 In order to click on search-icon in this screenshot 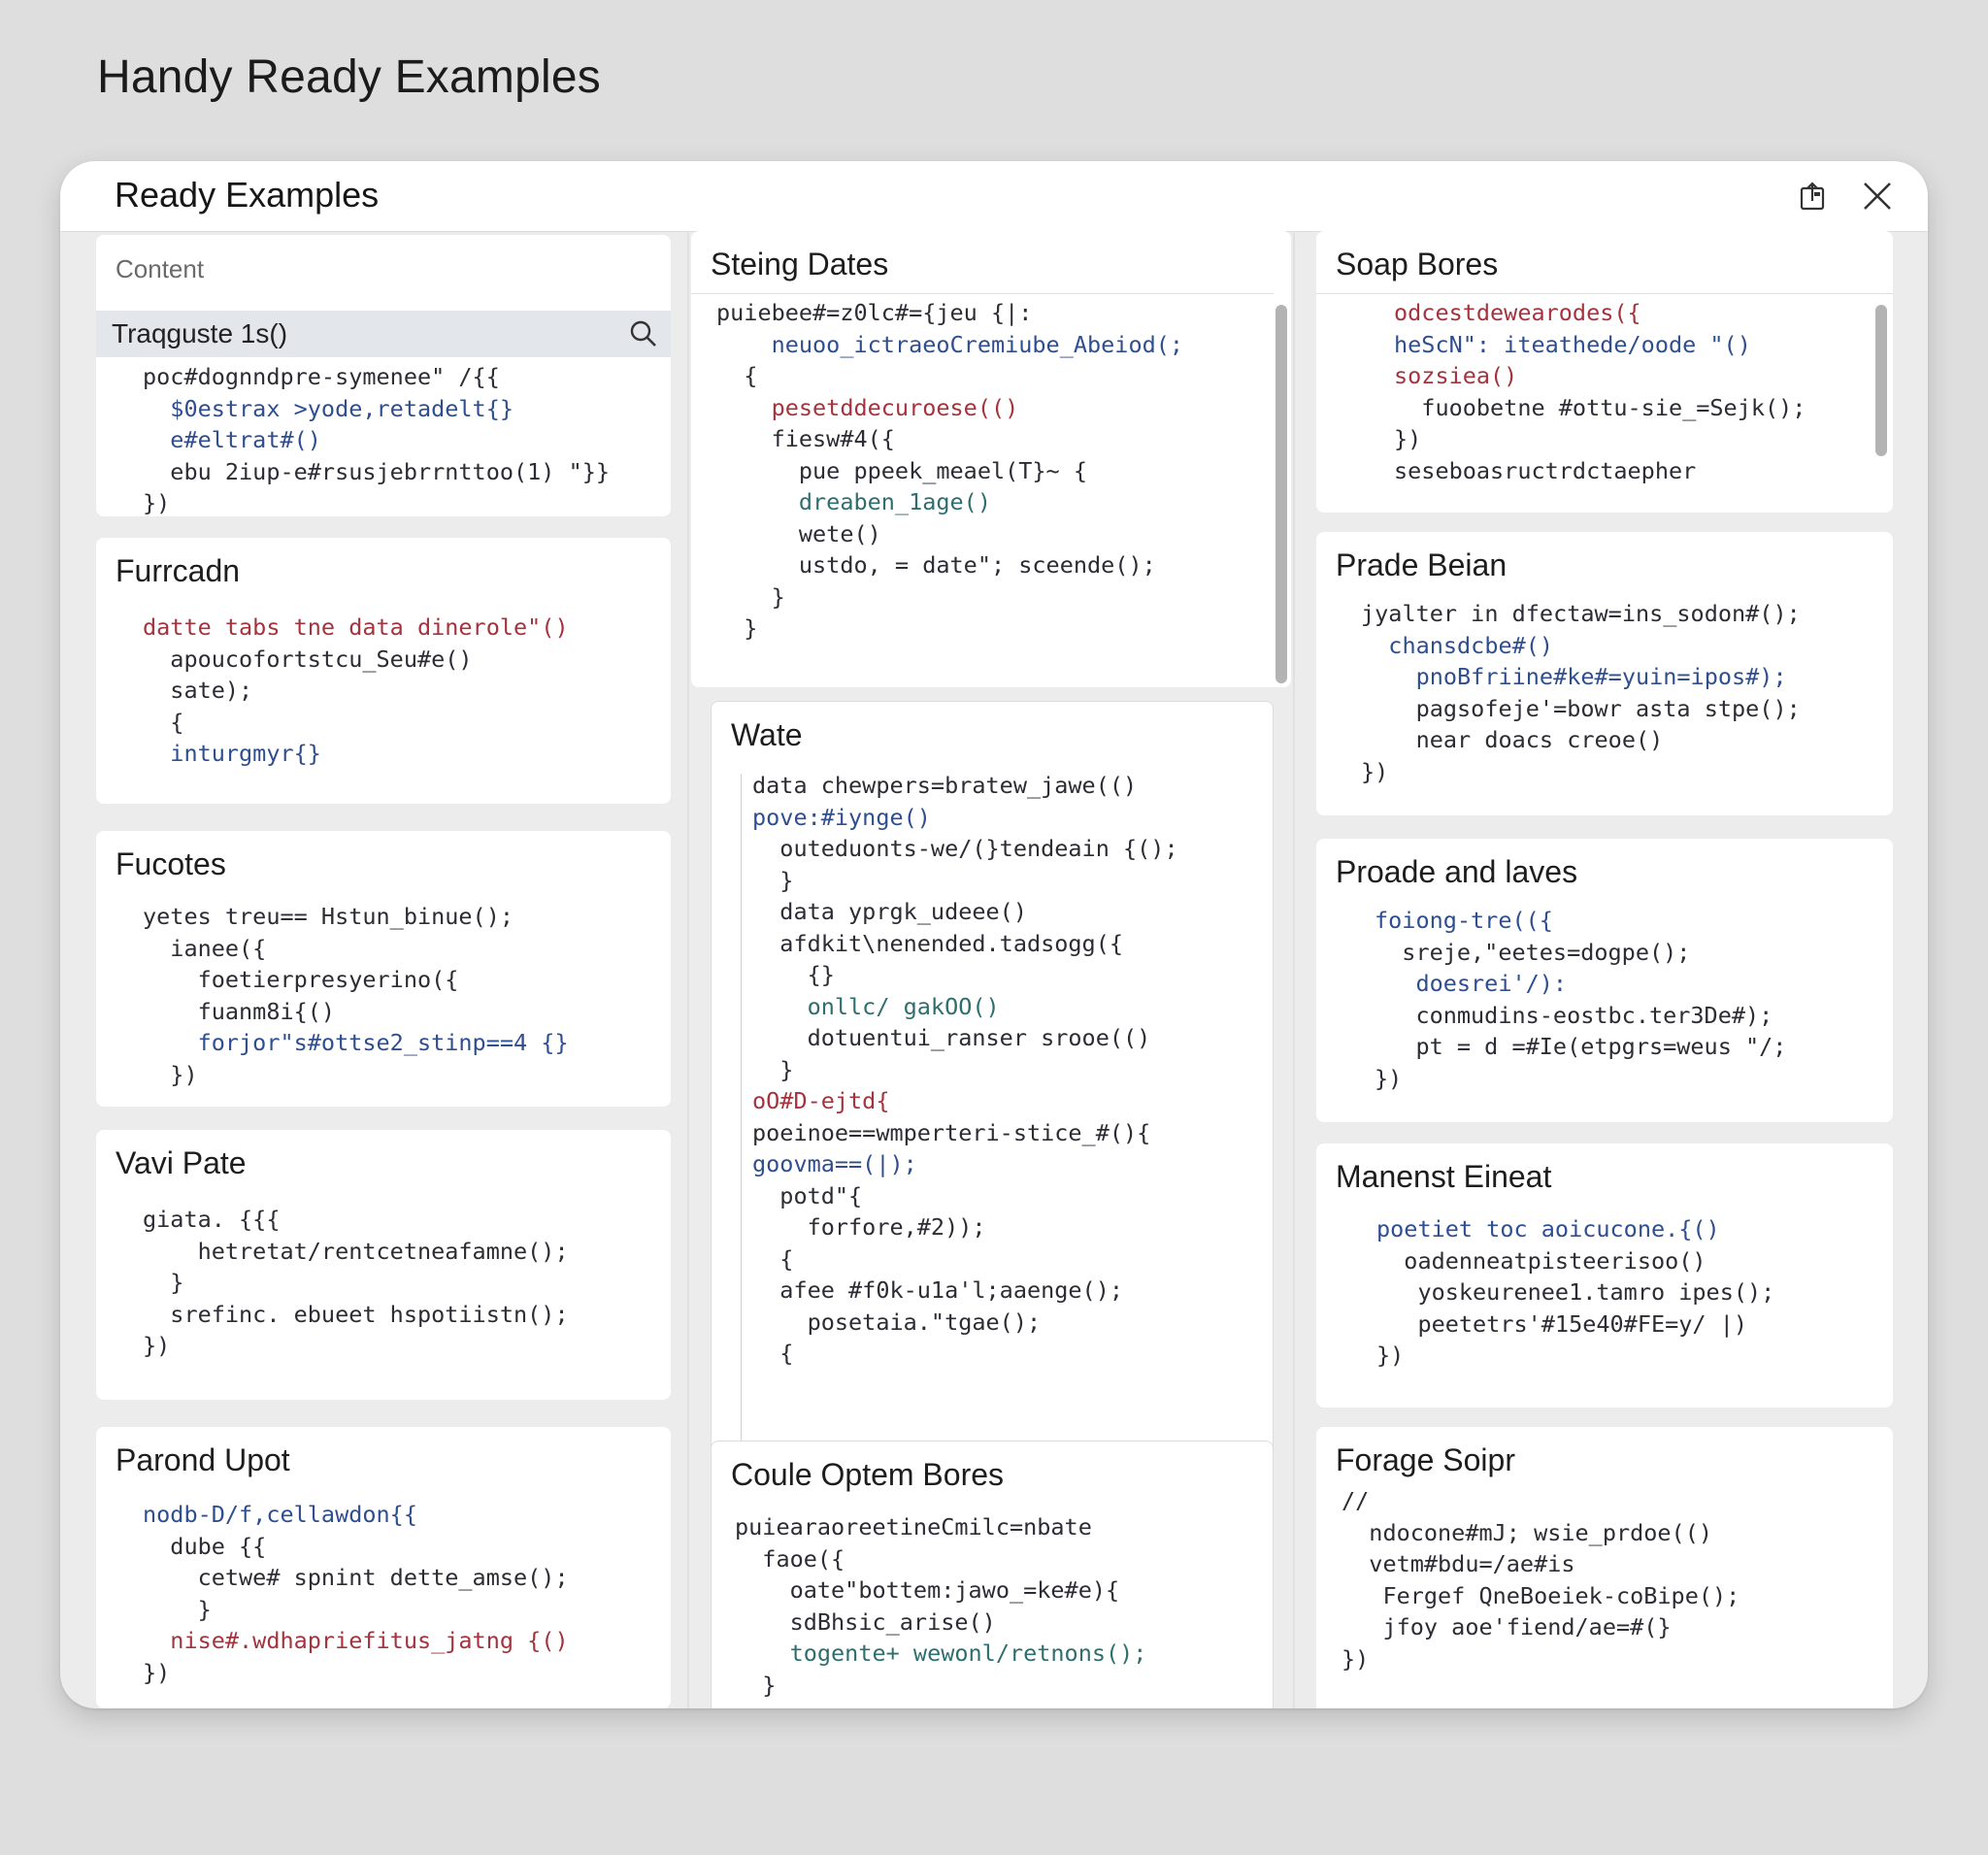, I will do `click(644, 333)`.